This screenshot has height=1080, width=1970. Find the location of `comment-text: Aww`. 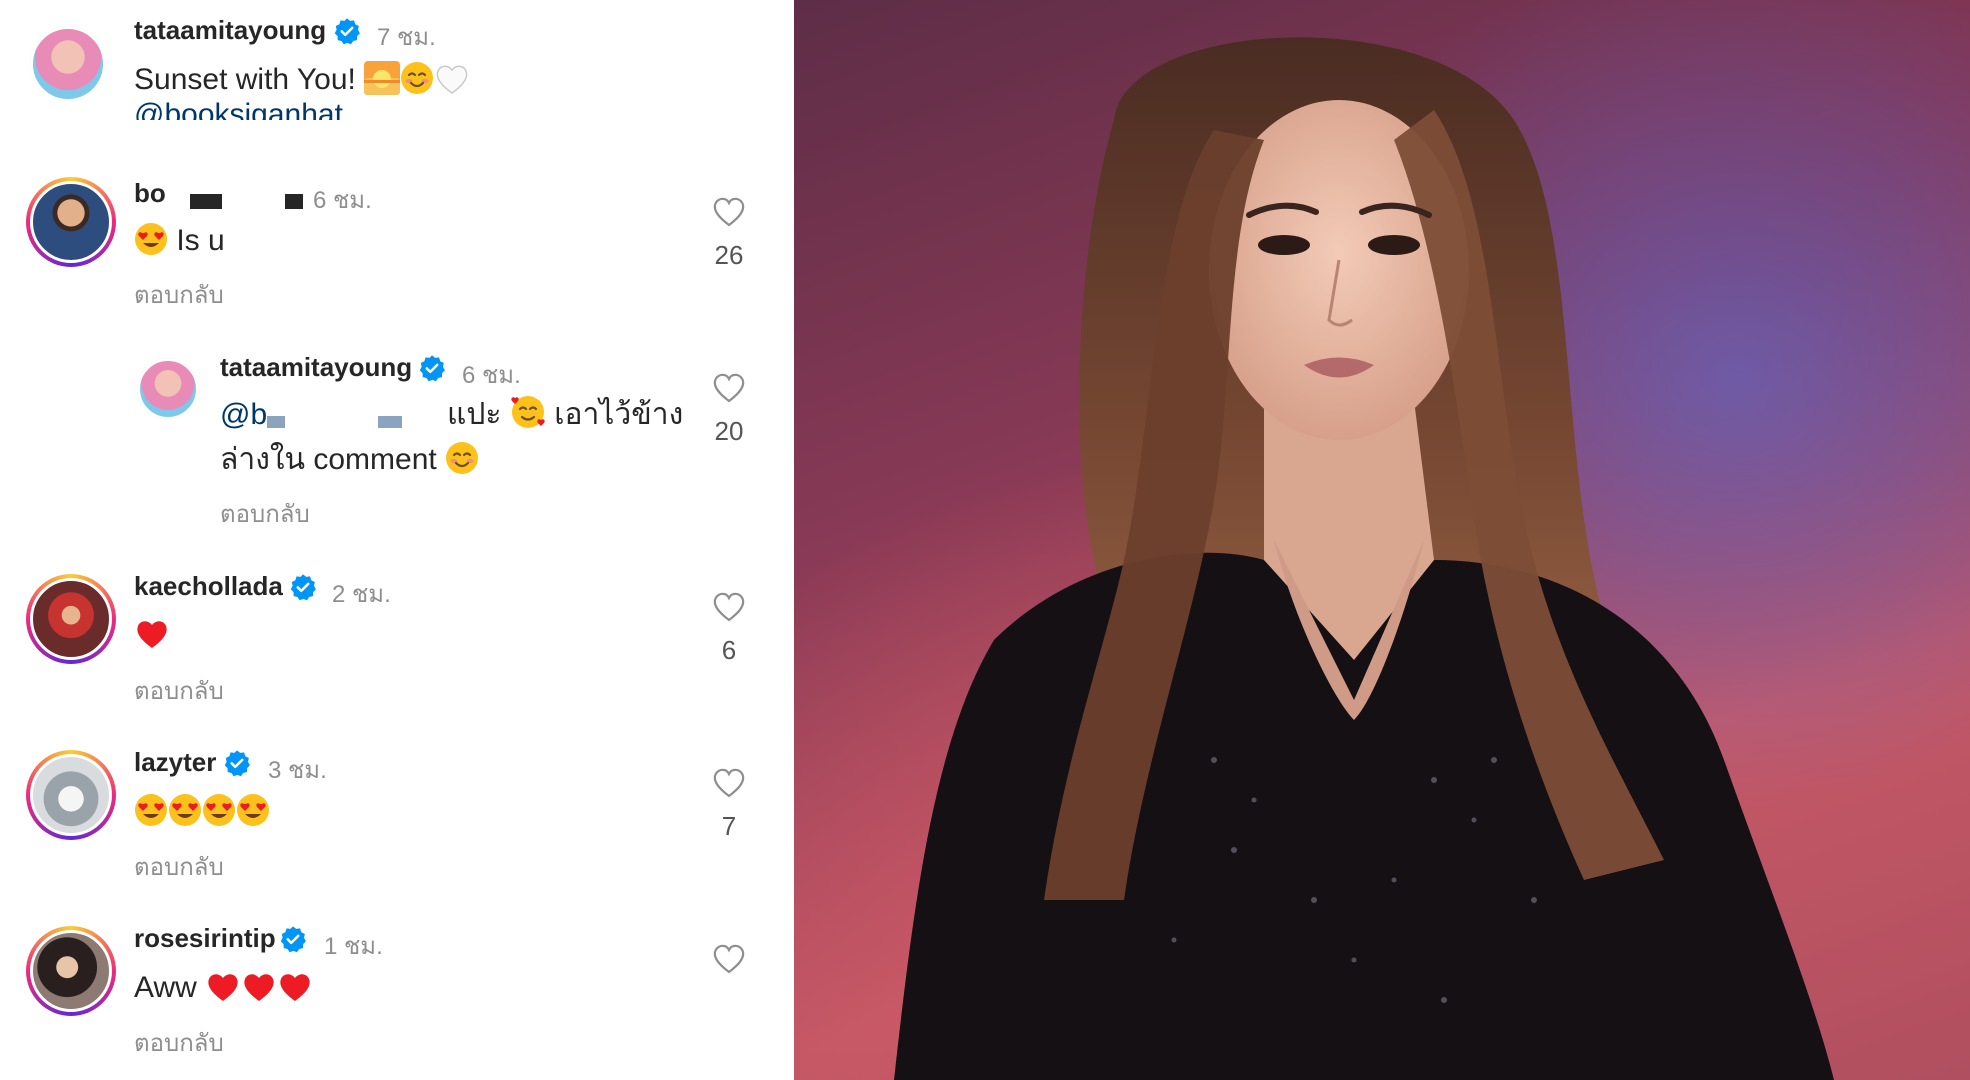

comment-text: Aww is located at coordinates (223, 988).